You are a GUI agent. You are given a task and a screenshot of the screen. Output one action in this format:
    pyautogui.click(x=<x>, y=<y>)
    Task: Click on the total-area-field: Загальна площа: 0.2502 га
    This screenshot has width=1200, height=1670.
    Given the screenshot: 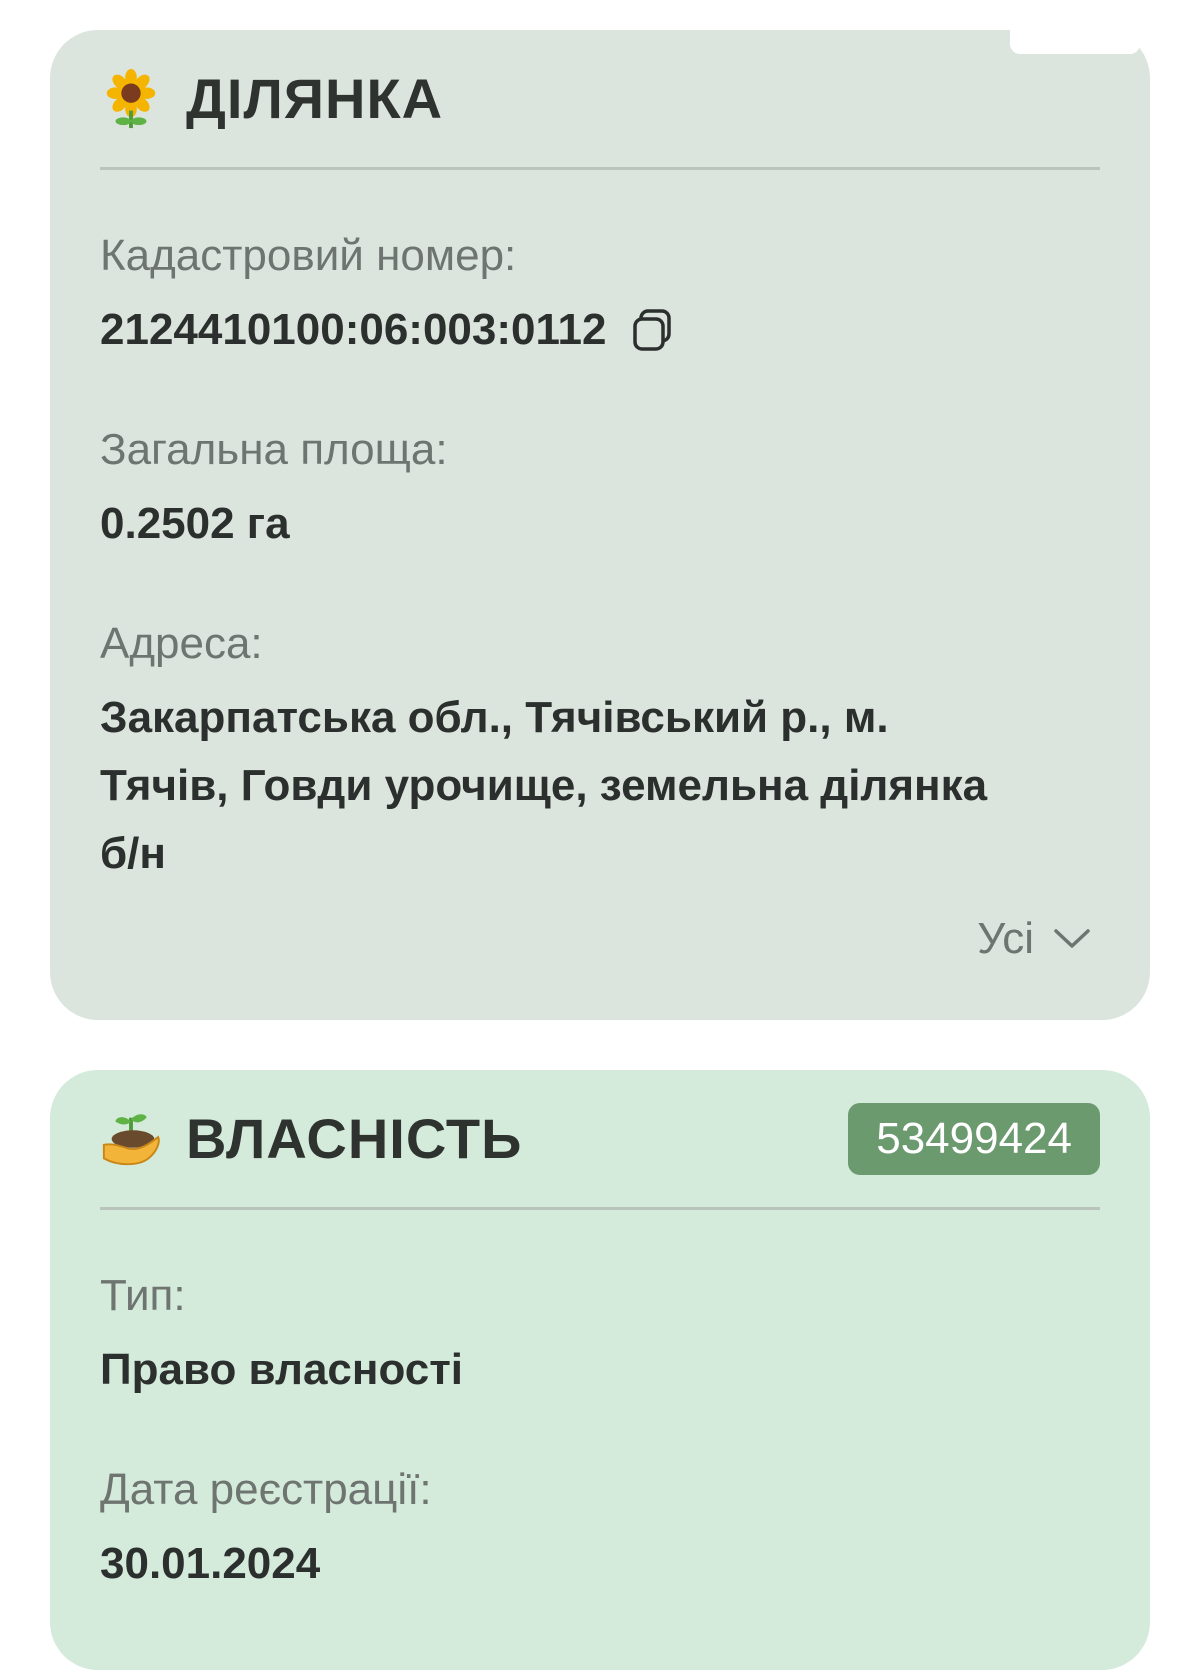 What is the action you would take?
    pyautogui.click(x=600, y=490)
    